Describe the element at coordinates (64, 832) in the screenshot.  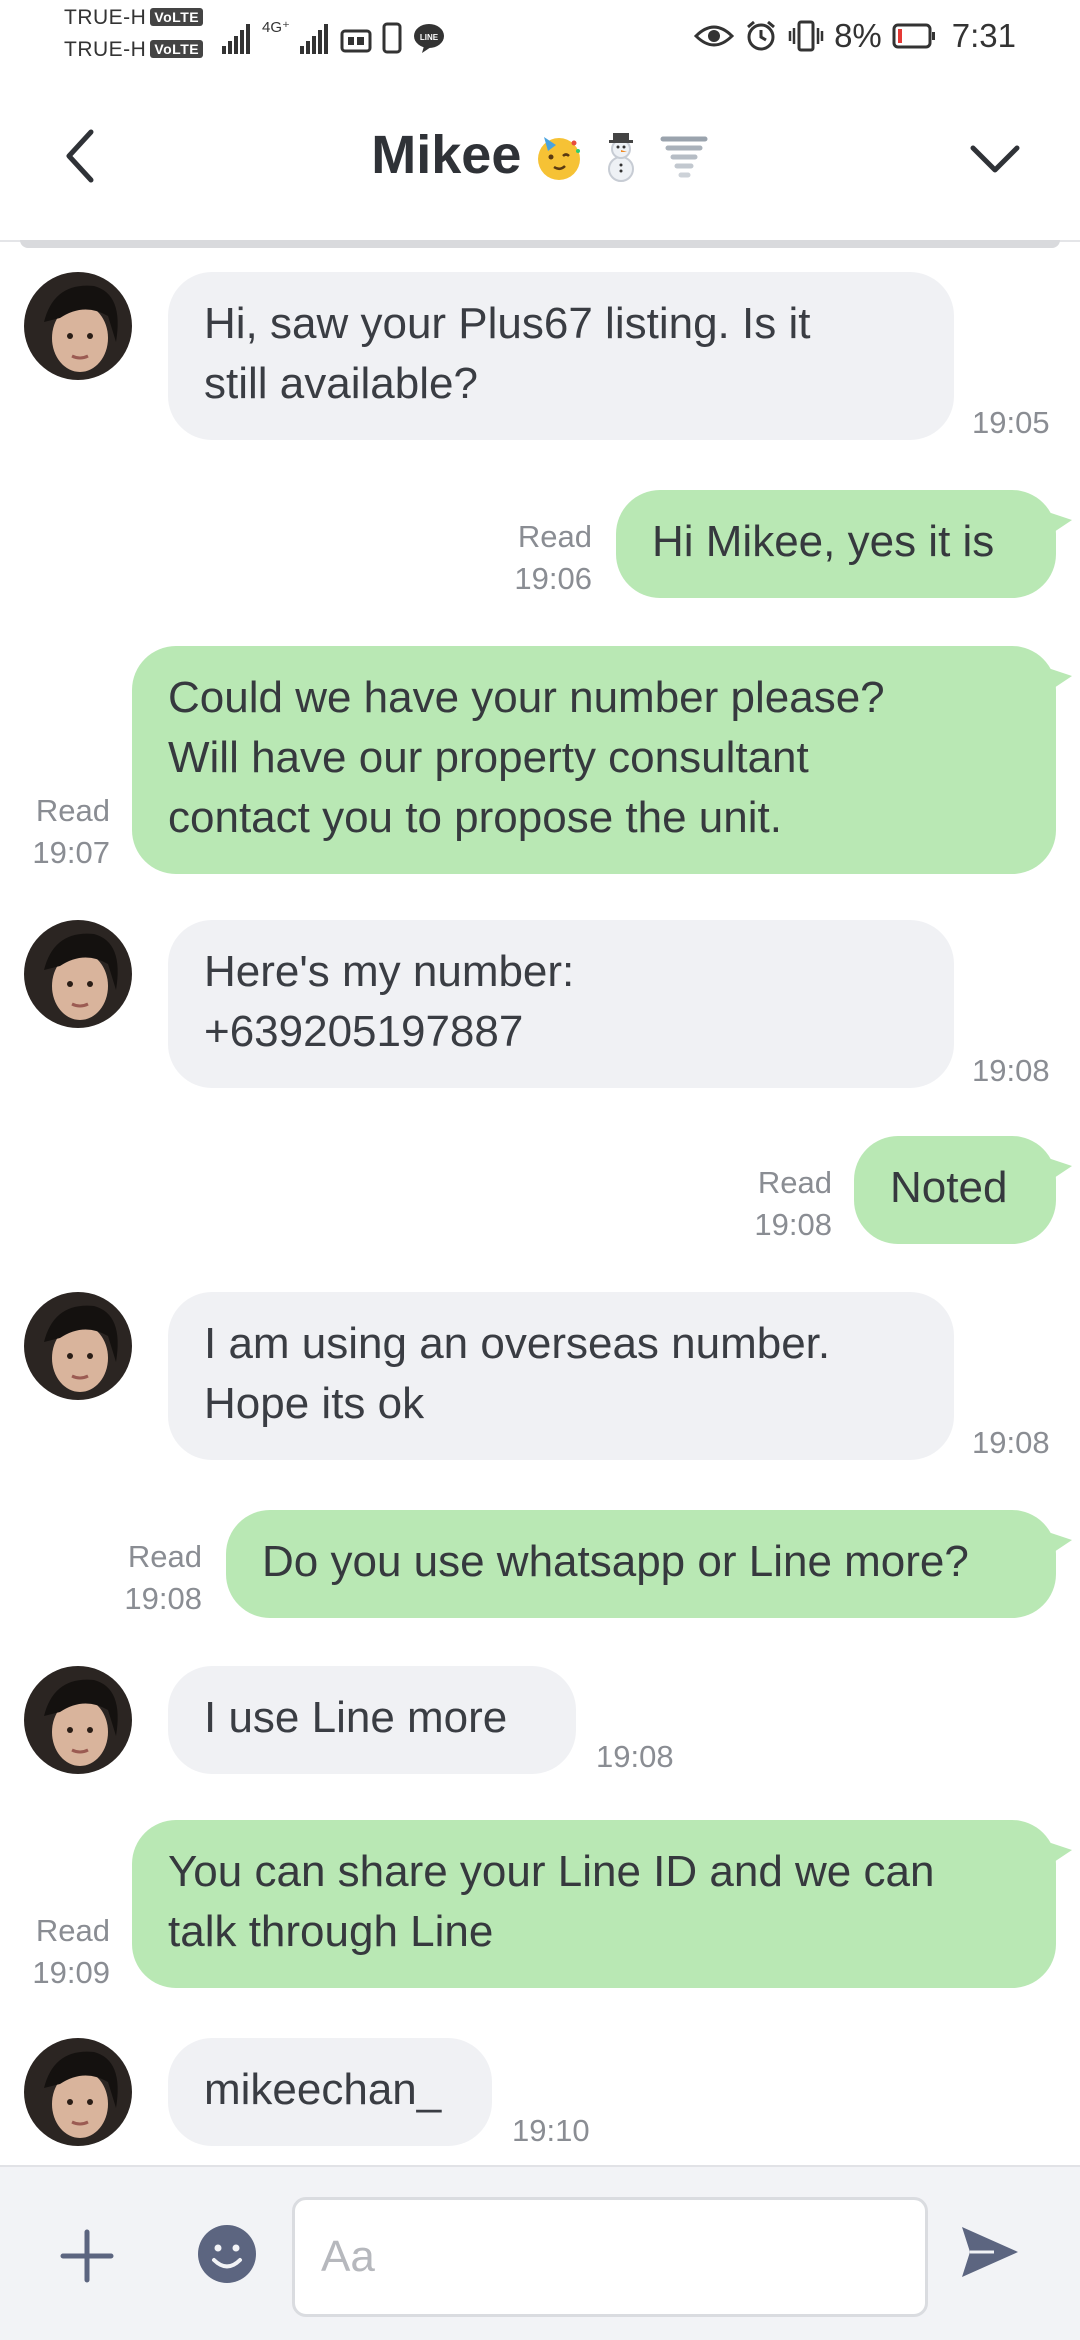
I see `message-receipt: Read 19:07` at that location.